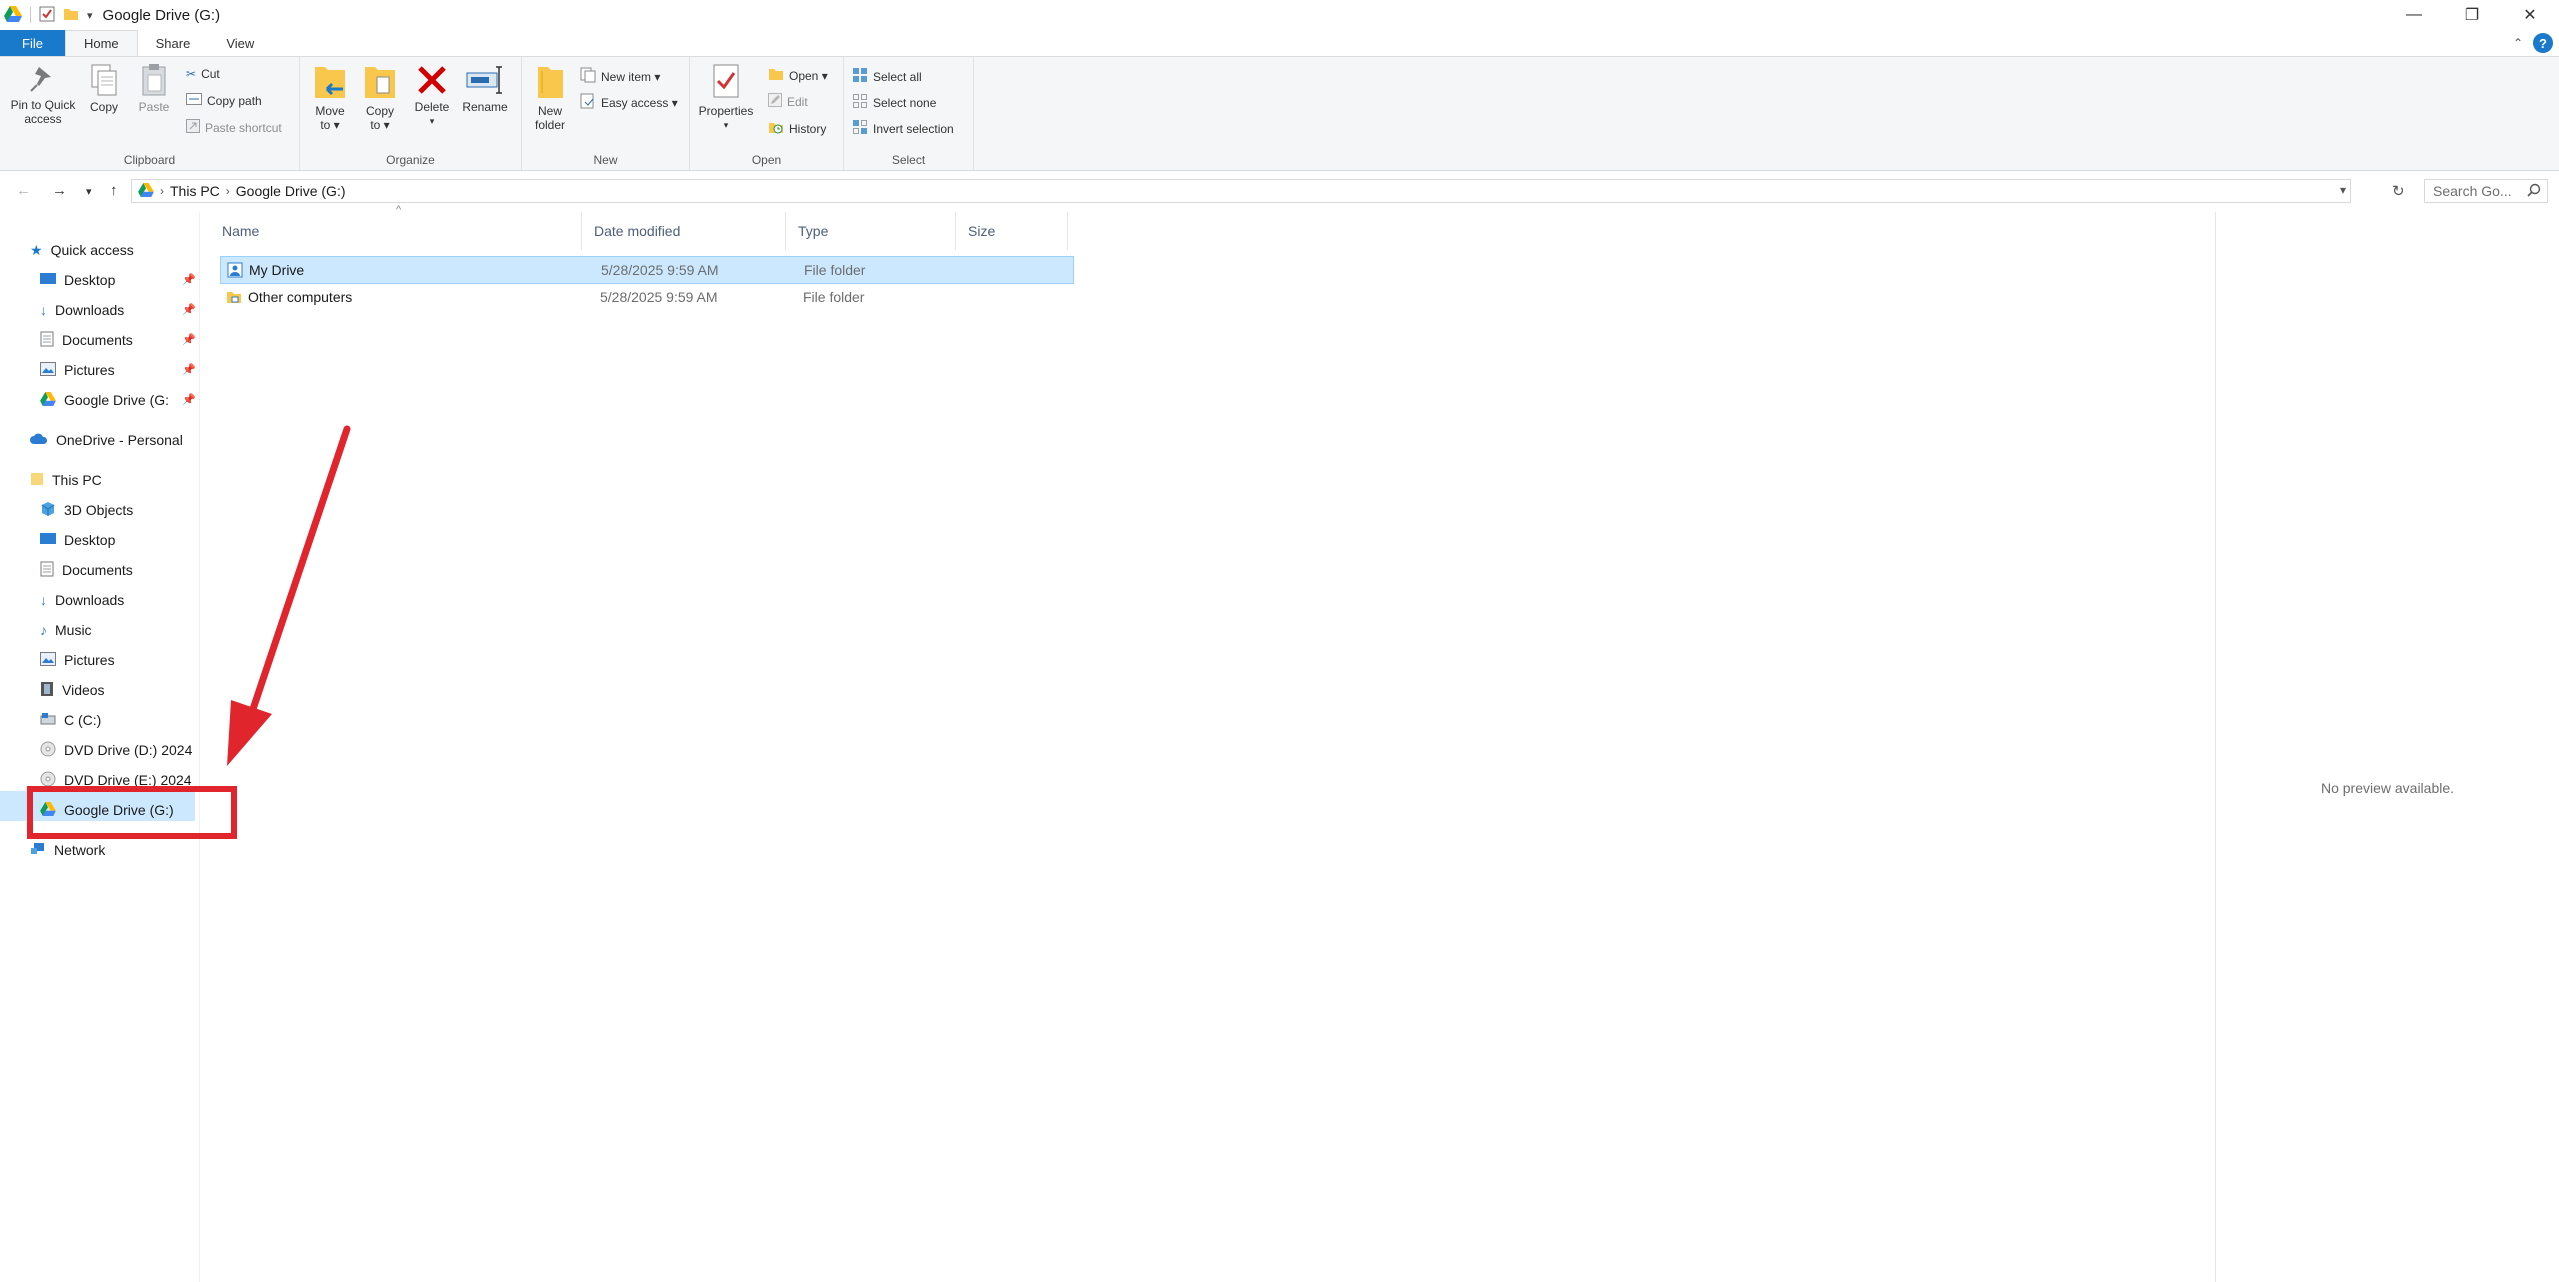 Image resolution: width=2559 pixels, height=1282 pixels. I want to click on red-annotation-arrow-icon, so click(289, 595).